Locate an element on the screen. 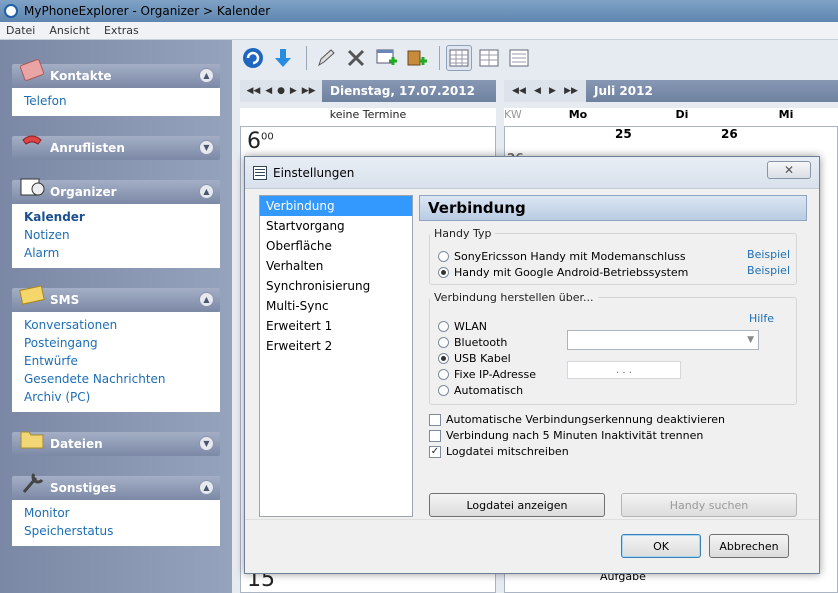 This screenshot has height=593, width=838. checkbox-checked: ✓ is located at coordinates (435, 451).